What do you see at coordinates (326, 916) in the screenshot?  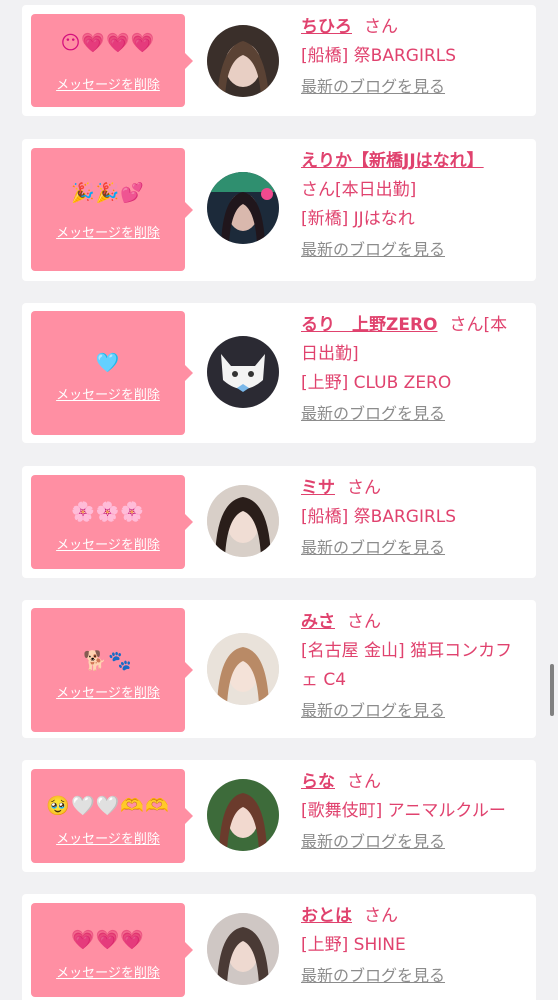 I see `cast-name-link: おとは` at bounding box center [326, 916].